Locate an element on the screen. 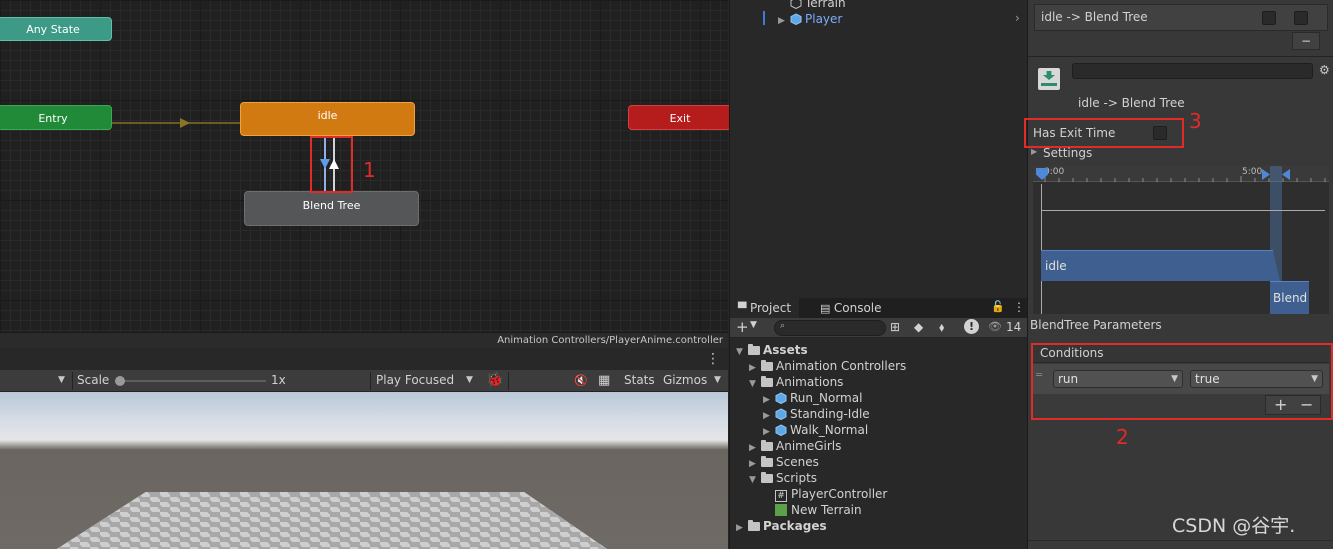  clip-bar-blend: Blend is located at coordinates (1289, 297).